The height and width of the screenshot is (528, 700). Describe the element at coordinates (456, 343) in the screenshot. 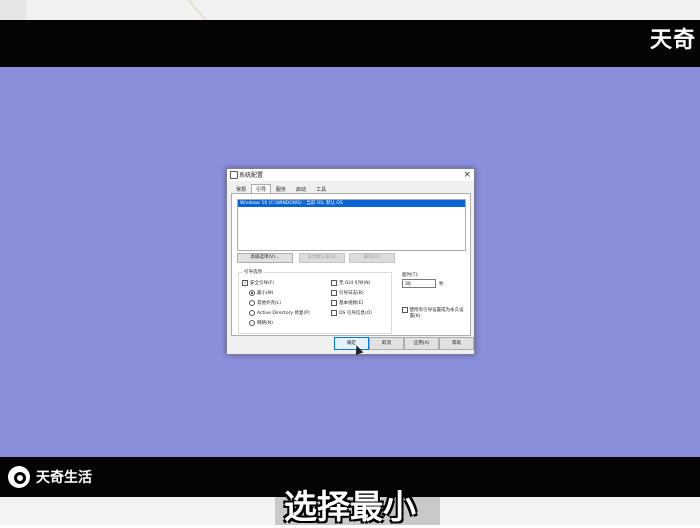

I see `help-button: 帮助` at that location.